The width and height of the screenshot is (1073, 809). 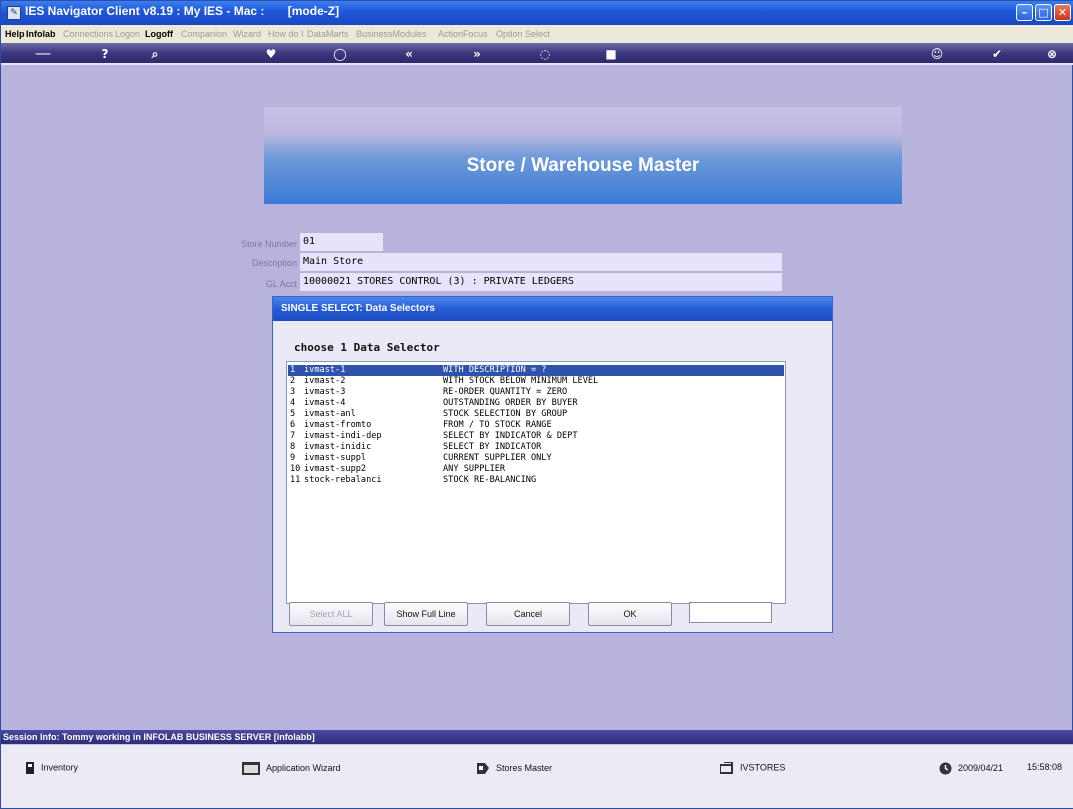 What do you see at coordinates (497, 425) in the screenshot?
I see `row-description: FROM / TO STOCK RANGE` at bounding box center [497, 425].